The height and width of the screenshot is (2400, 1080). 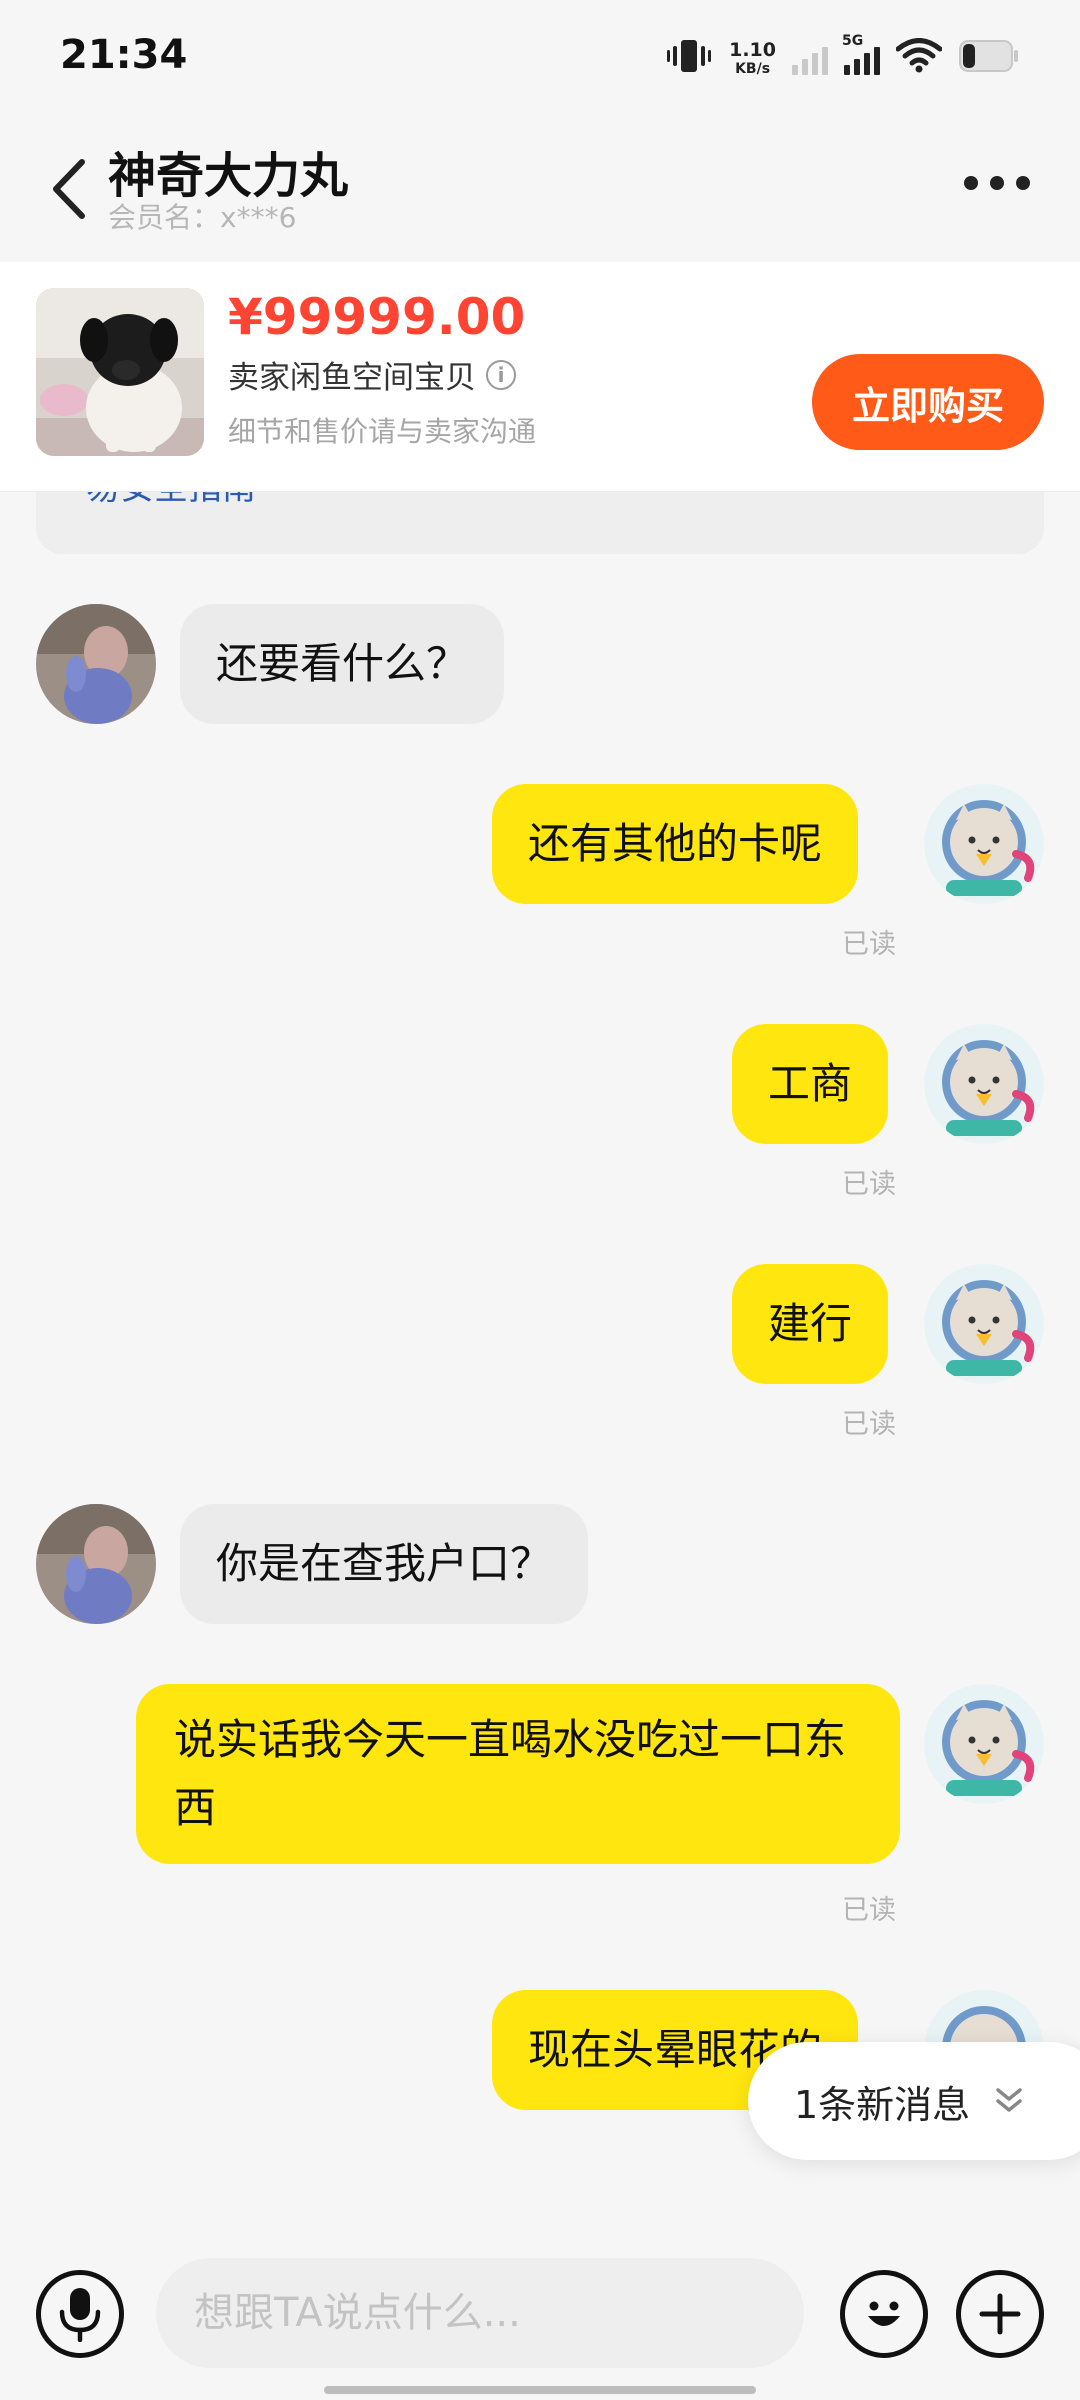 What do you see at coordinates (853, 41) in the screenshot?
I see `network-label: 5G` at bounding box center [853, 41].